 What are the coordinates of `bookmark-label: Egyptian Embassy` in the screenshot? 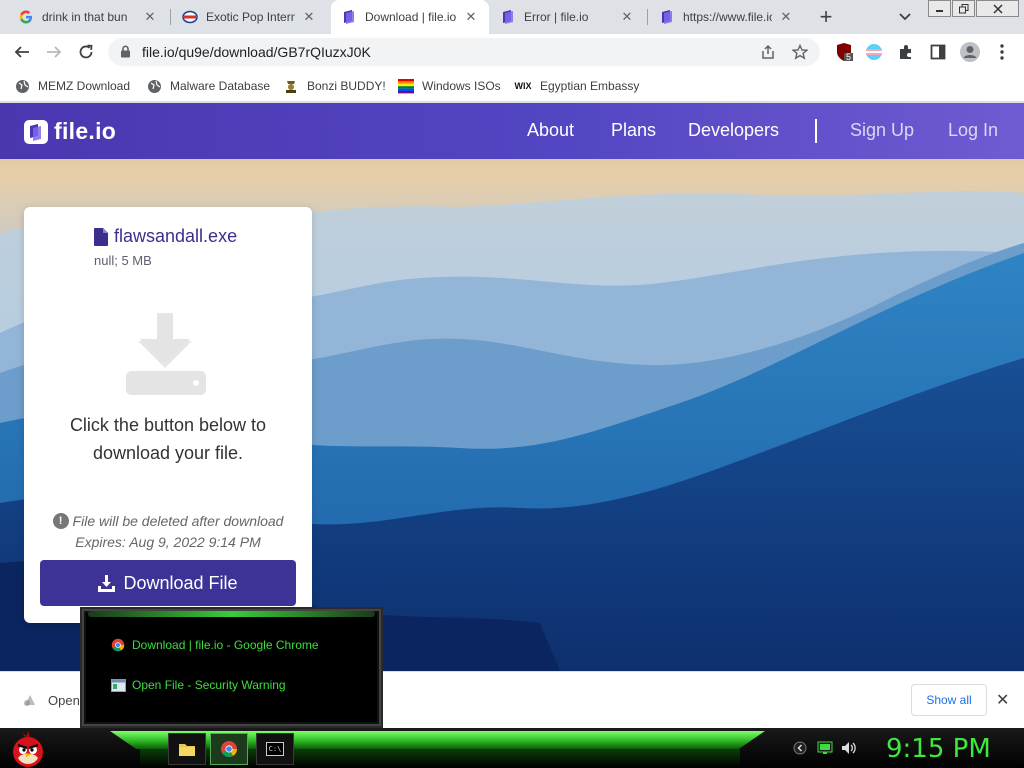 It's located at (590, 86).